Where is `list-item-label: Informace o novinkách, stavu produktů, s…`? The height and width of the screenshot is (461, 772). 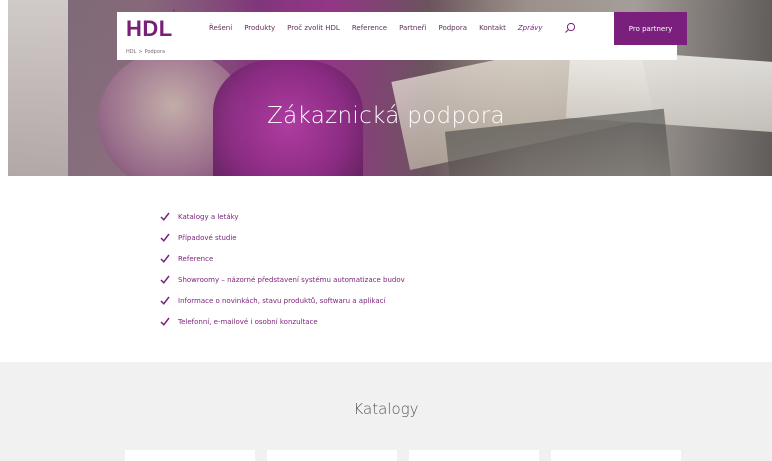 list-item-label: Informace o novinkách, stavu produktů, s… is located at coordinates (282, 300).